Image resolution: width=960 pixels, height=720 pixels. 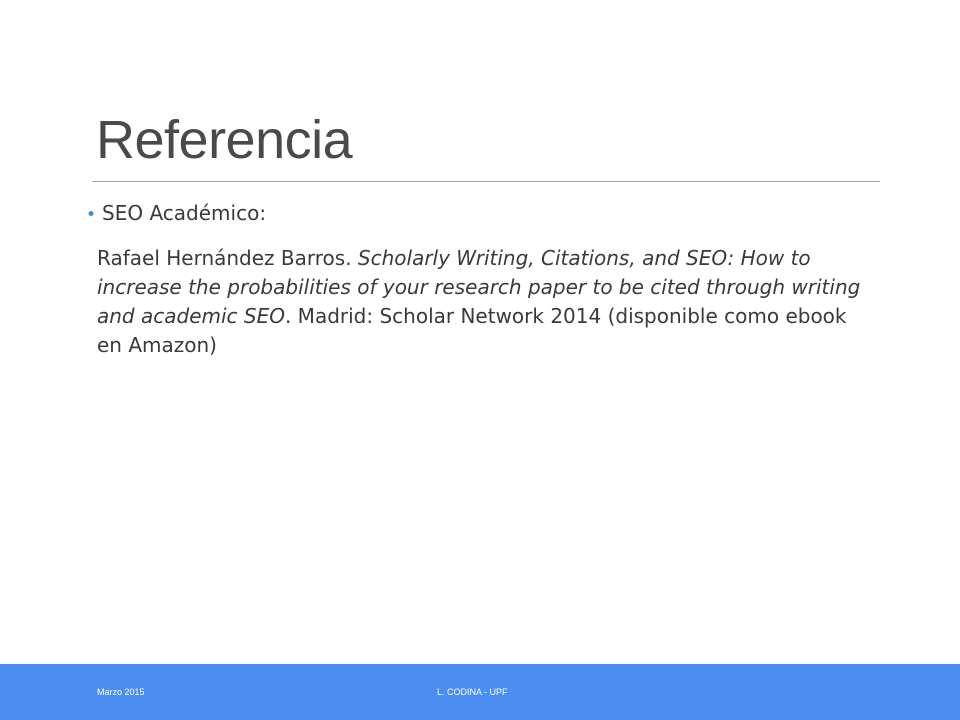 I want to click on bullet-text: SEO Académico:, so click(x=184, y=213).